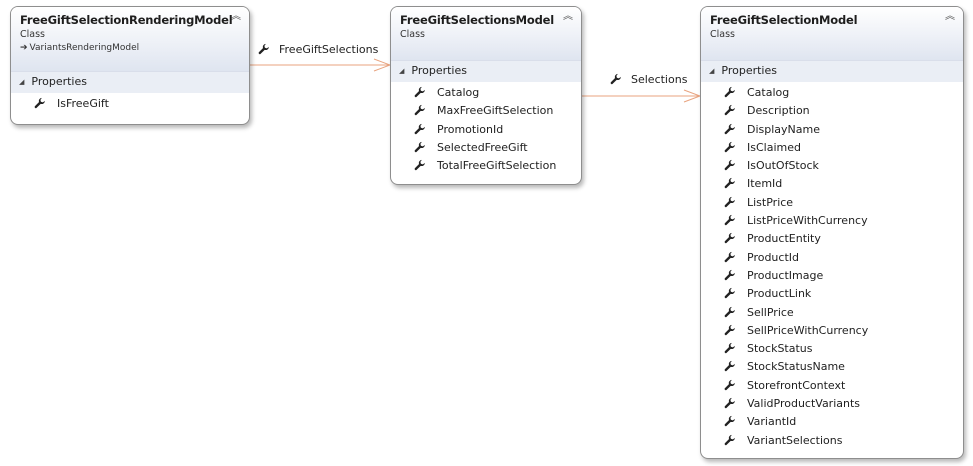  What do you see at coordinates (477, 20) in the screenshot?
I see `class-title: FreeGiftSelectionsModel` at bounding box center [477, 20].